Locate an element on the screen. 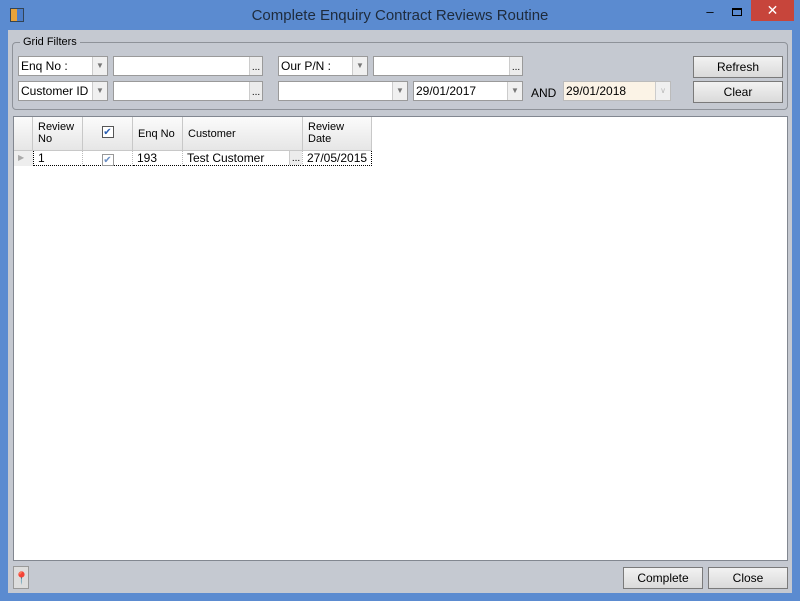 This screenshot has width=800, height=601. col-review-date-label: Review Date is located at coordinates (326, 133).